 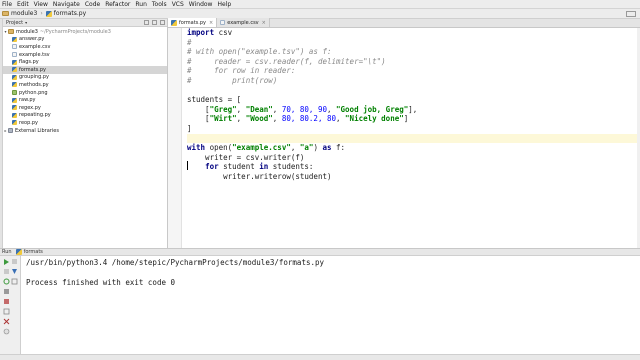 I want to click on menu-window: Window, so click(x=201, y=4).